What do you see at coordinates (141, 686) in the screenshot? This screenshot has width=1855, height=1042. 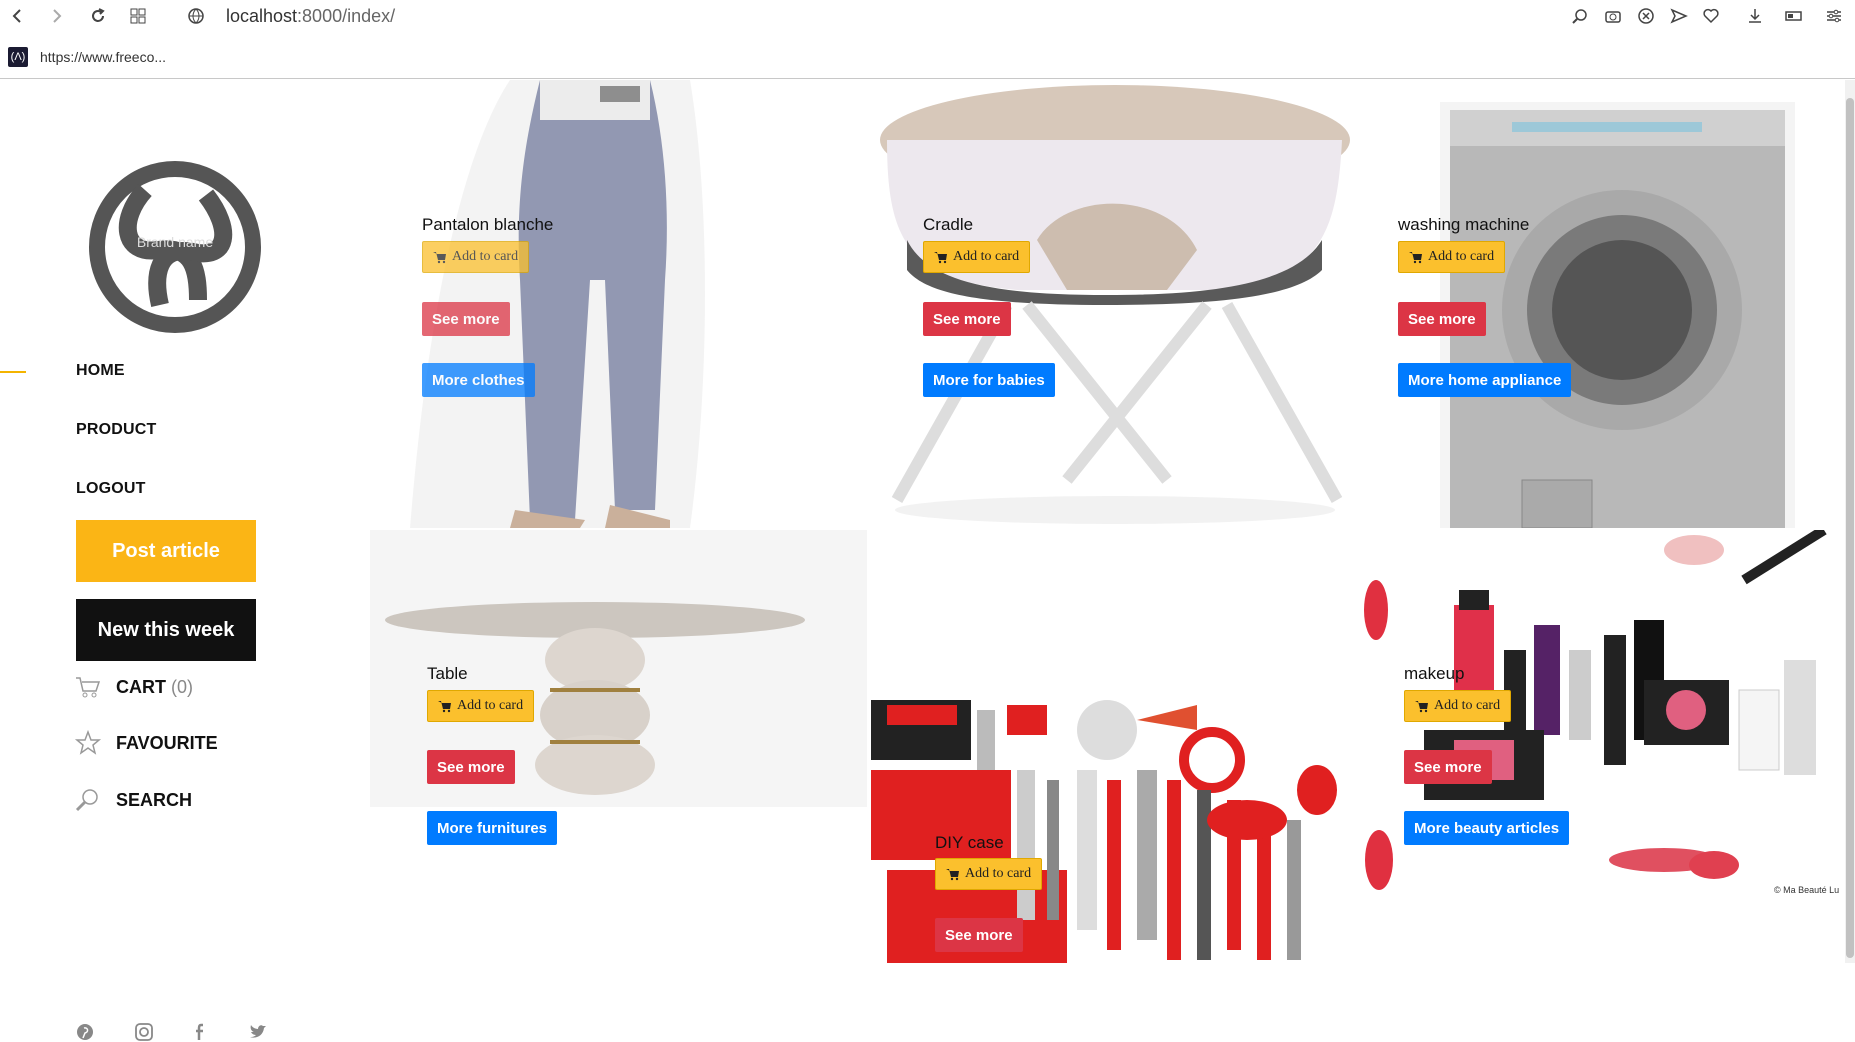 I see `cart-label: CART` at bounding box center [141, 686].